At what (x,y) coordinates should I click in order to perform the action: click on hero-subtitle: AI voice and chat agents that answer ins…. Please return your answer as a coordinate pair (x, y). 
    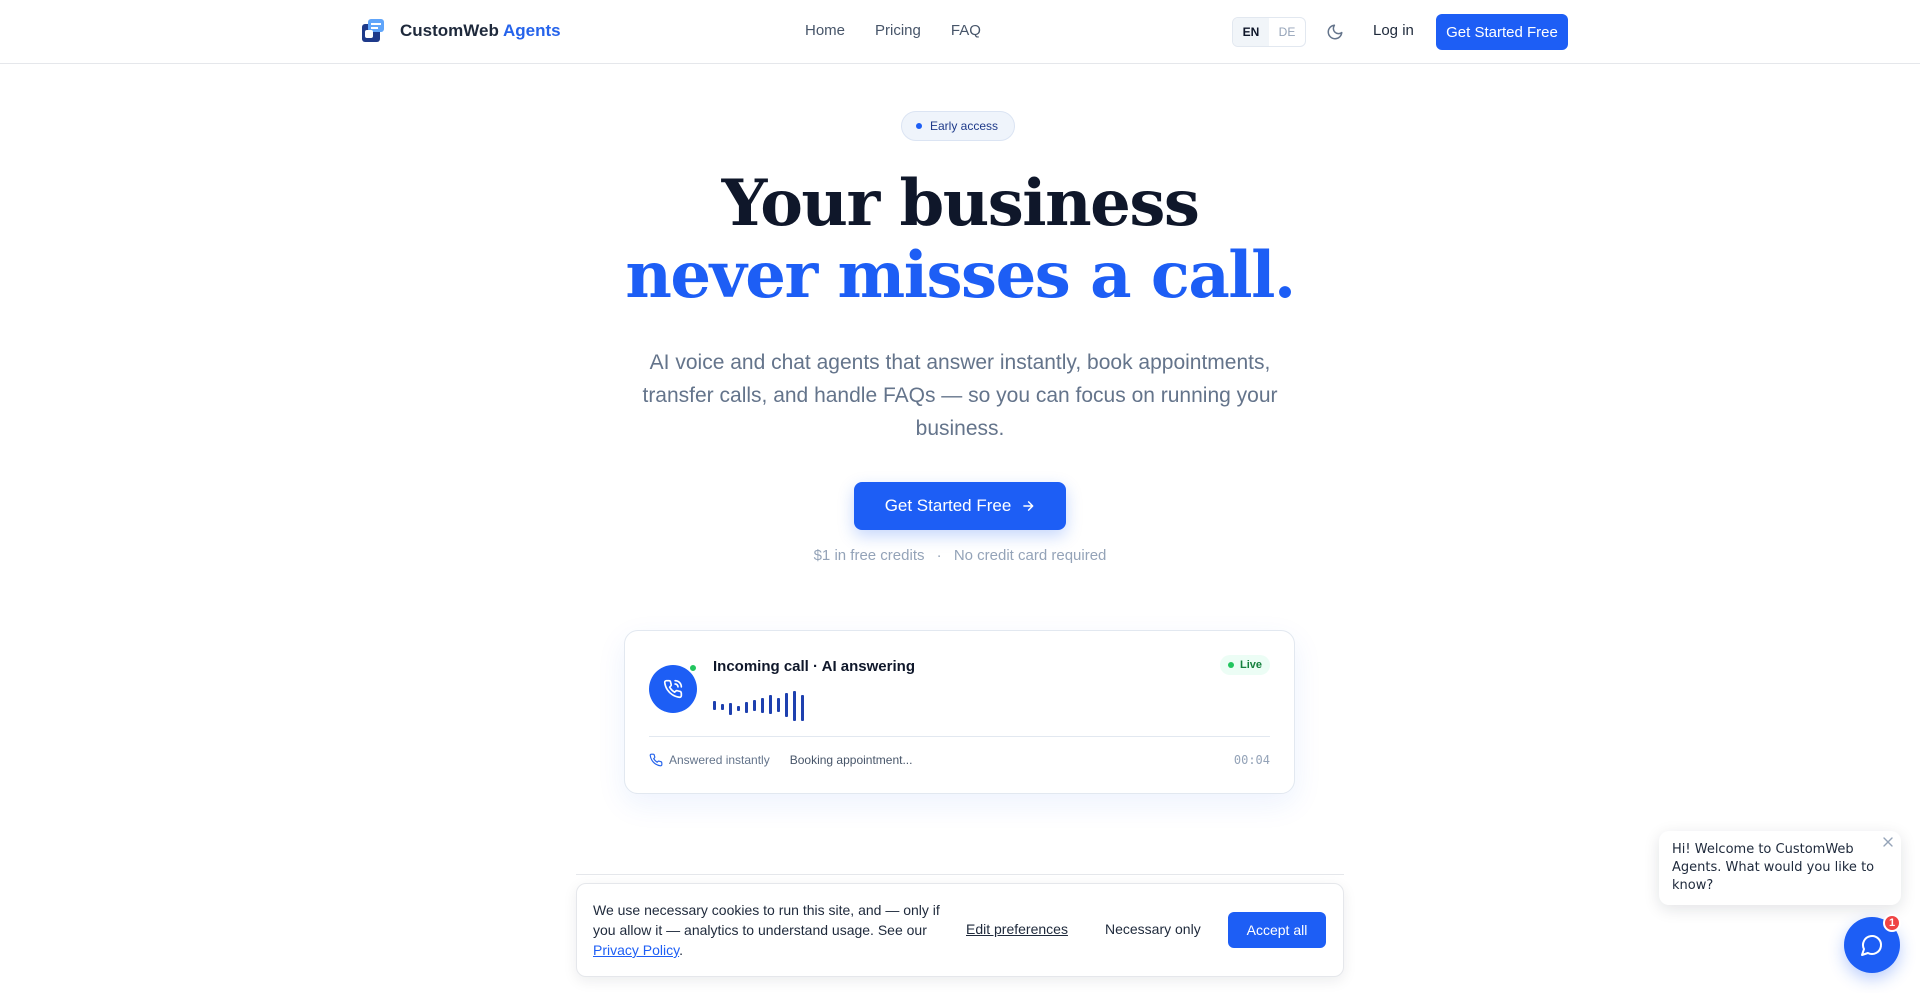
    Looking at the image, I should click on (960, 395).